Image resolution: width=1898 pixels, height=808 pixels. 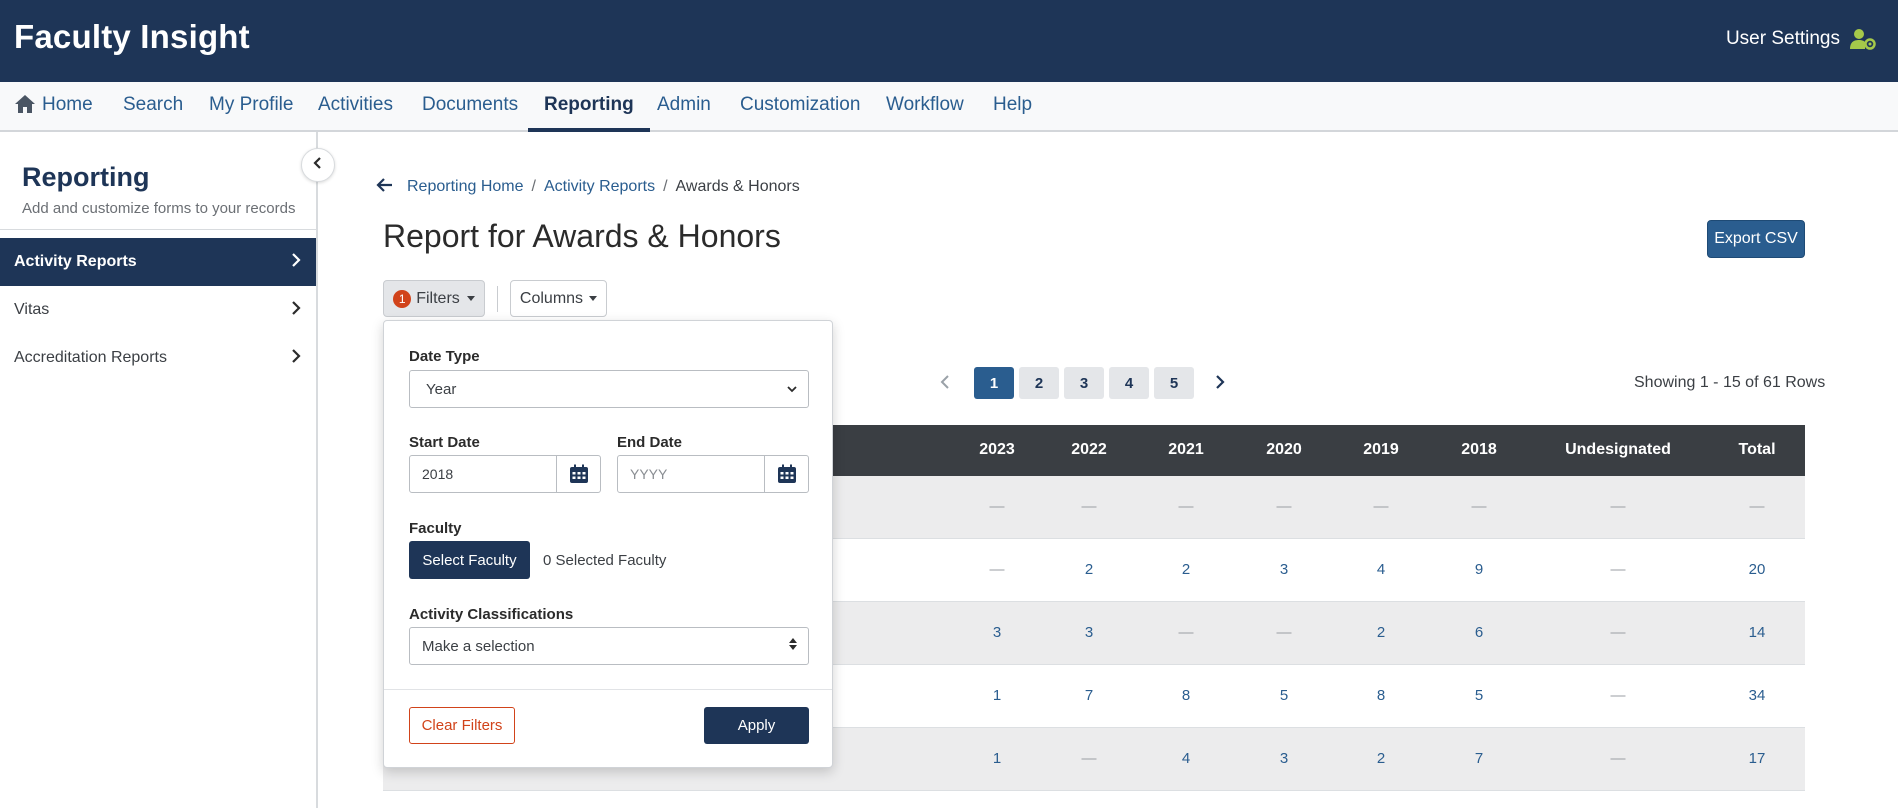 I want to click on user-settings-label: User Settings, so click(x=1782, y=38).